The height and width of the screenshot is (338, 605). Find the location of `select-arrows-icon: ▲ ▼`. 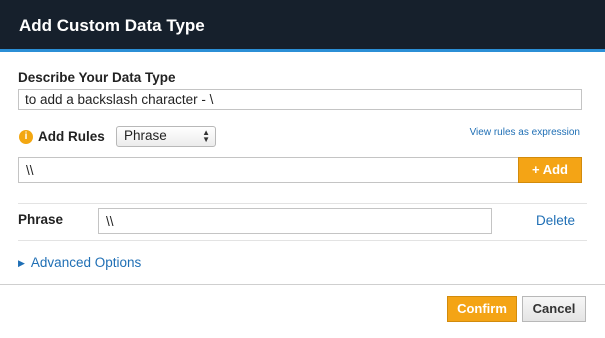

select-arrows-icon: ▲ ▼ is located at coordinates (206, 136).